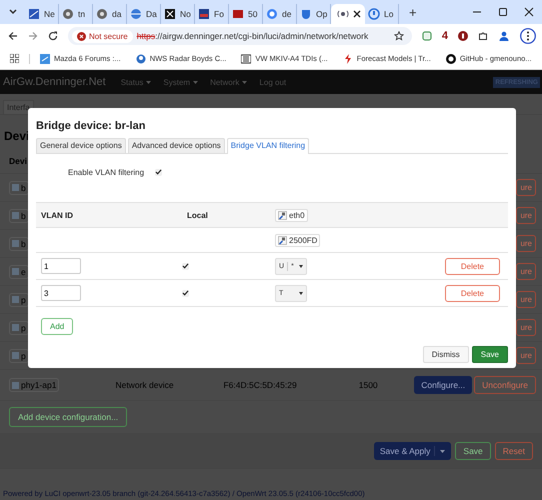 This screenshot has height=500, width=542. I want to click on browser-tab, so click(348, 14).